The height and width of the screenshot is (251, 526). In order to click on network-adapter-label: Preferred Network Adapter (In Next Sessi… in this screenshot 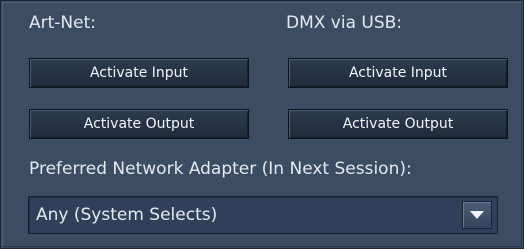, I will do `click(220, 169)`.